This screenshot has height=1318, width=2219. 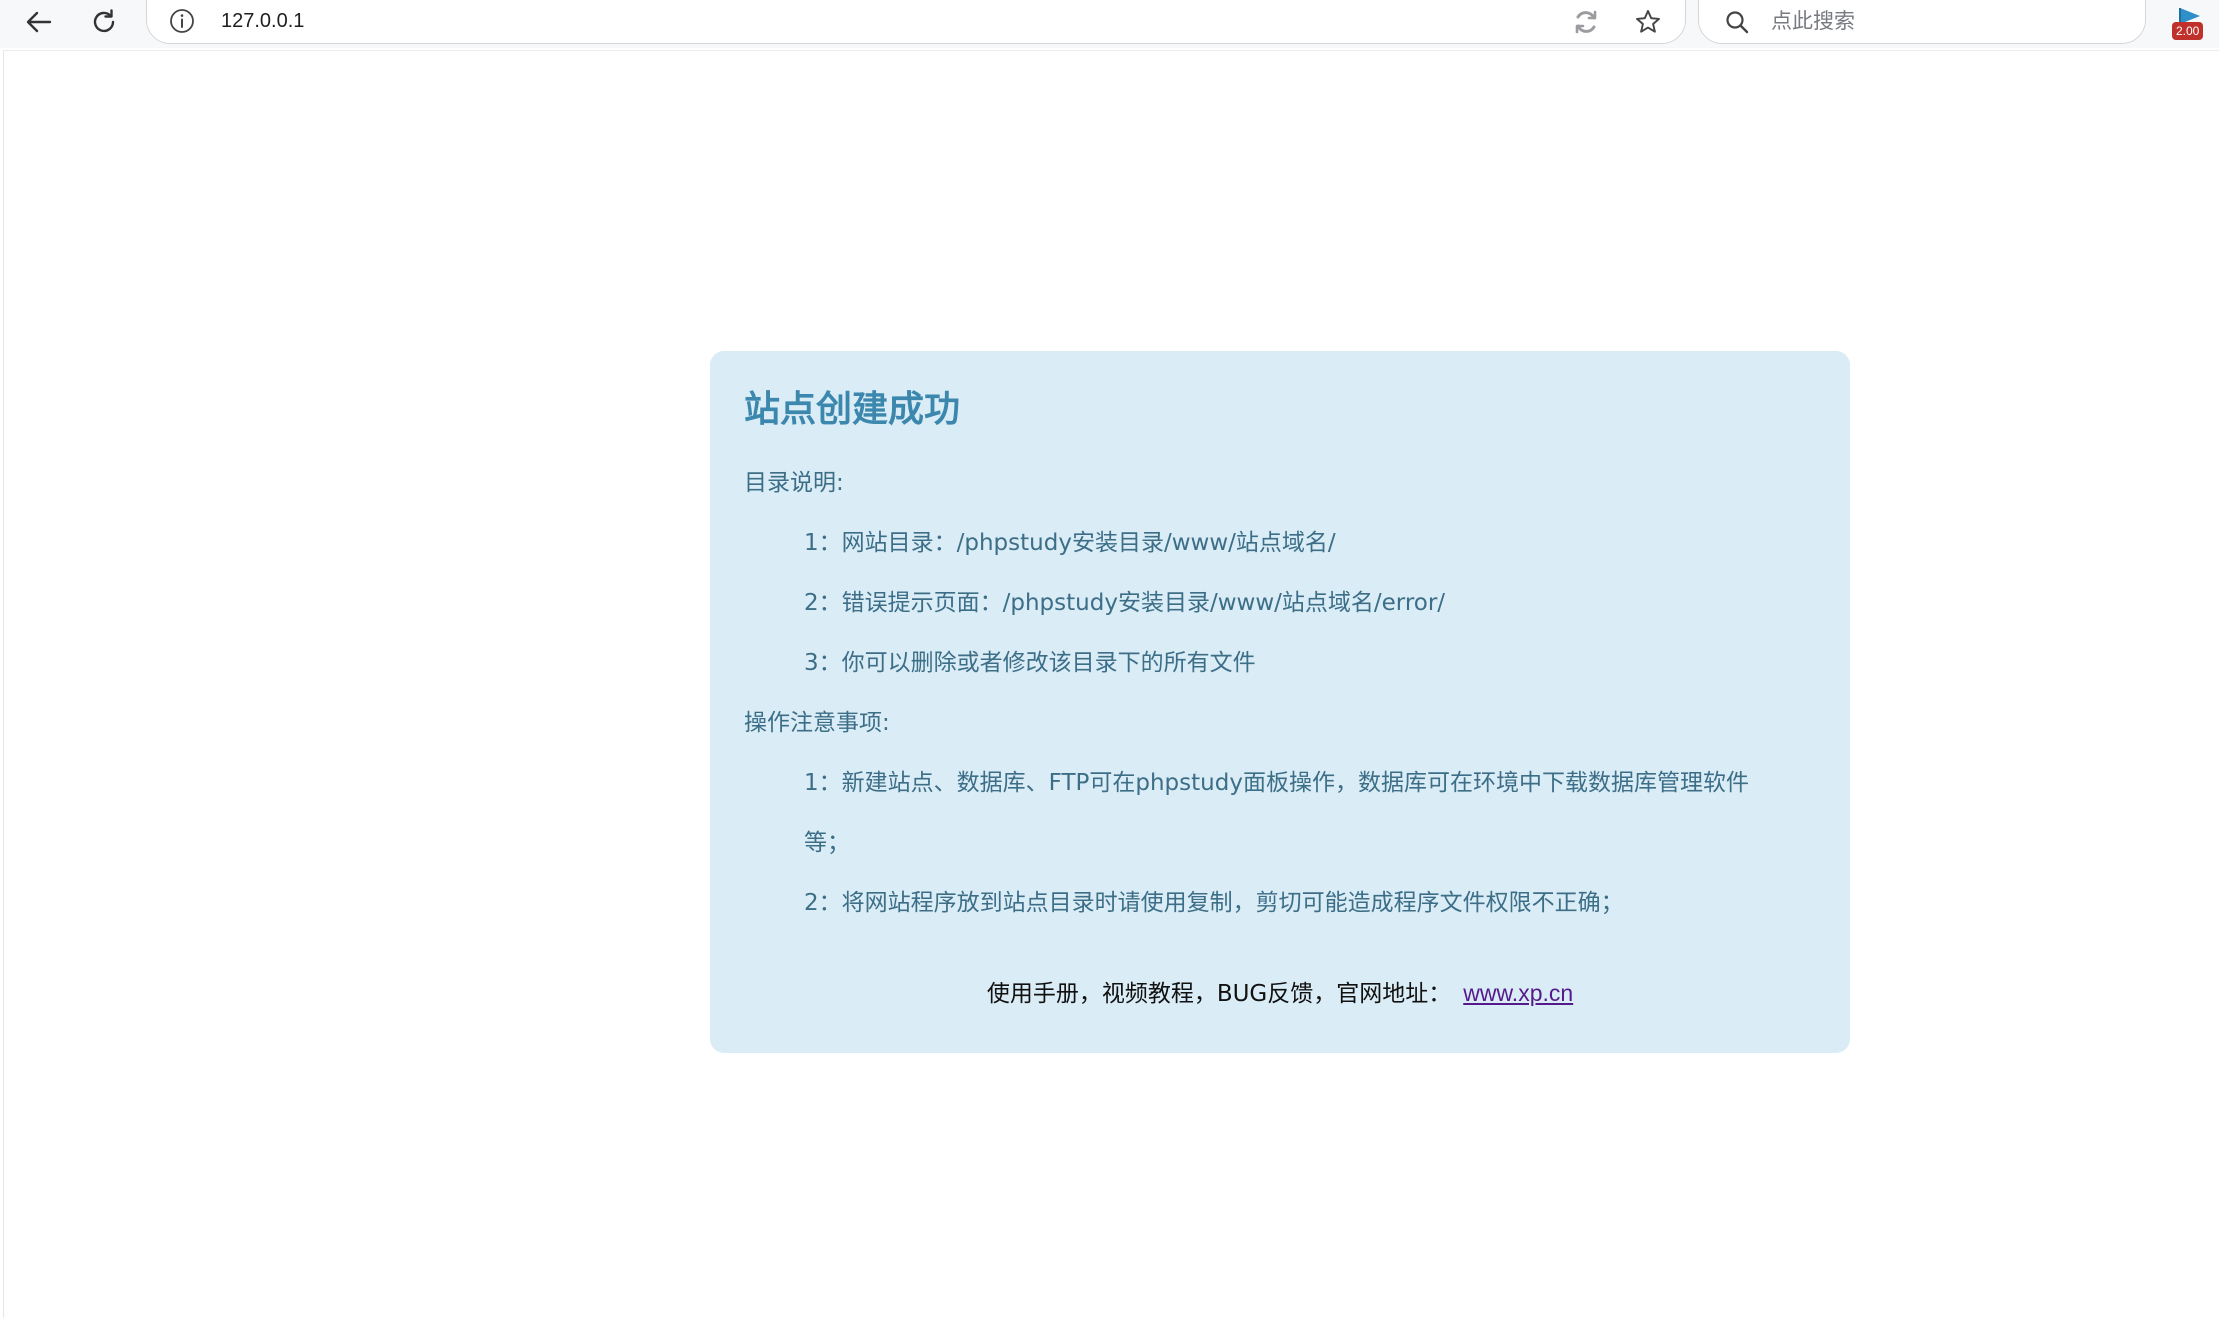 I want to click on footer-line: 使用手册，视频教程，BUG反馈，官网地址： www.xp.cn, so click(x=1280, y=993).